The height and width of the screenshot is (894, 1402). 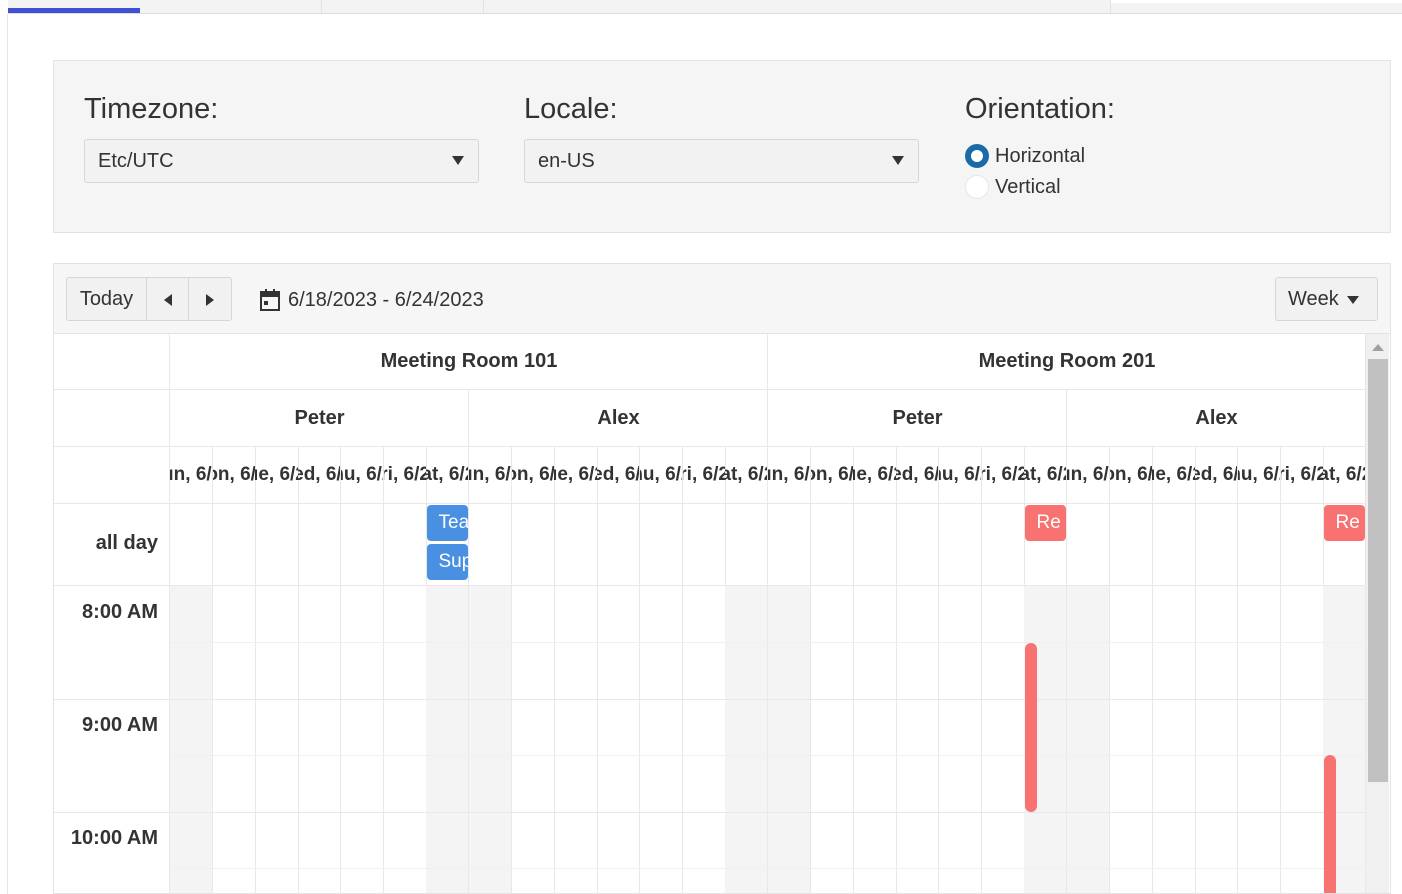 What do you see at coordinates (447, 523) in the screenshot?
I see `event-team: Team` at bounding box center [447, 523].